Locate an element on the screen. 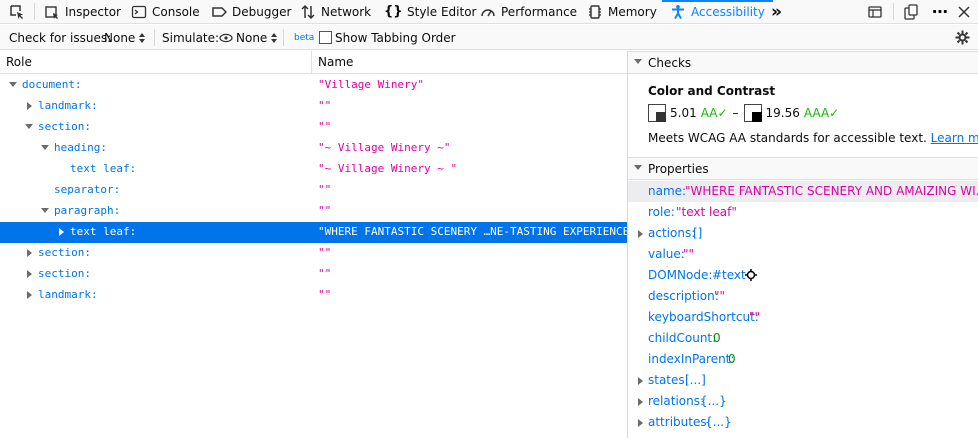 The height and width of the screenshot is (438, 978). more-button: ⋯ is located at coordinates (940, 11).